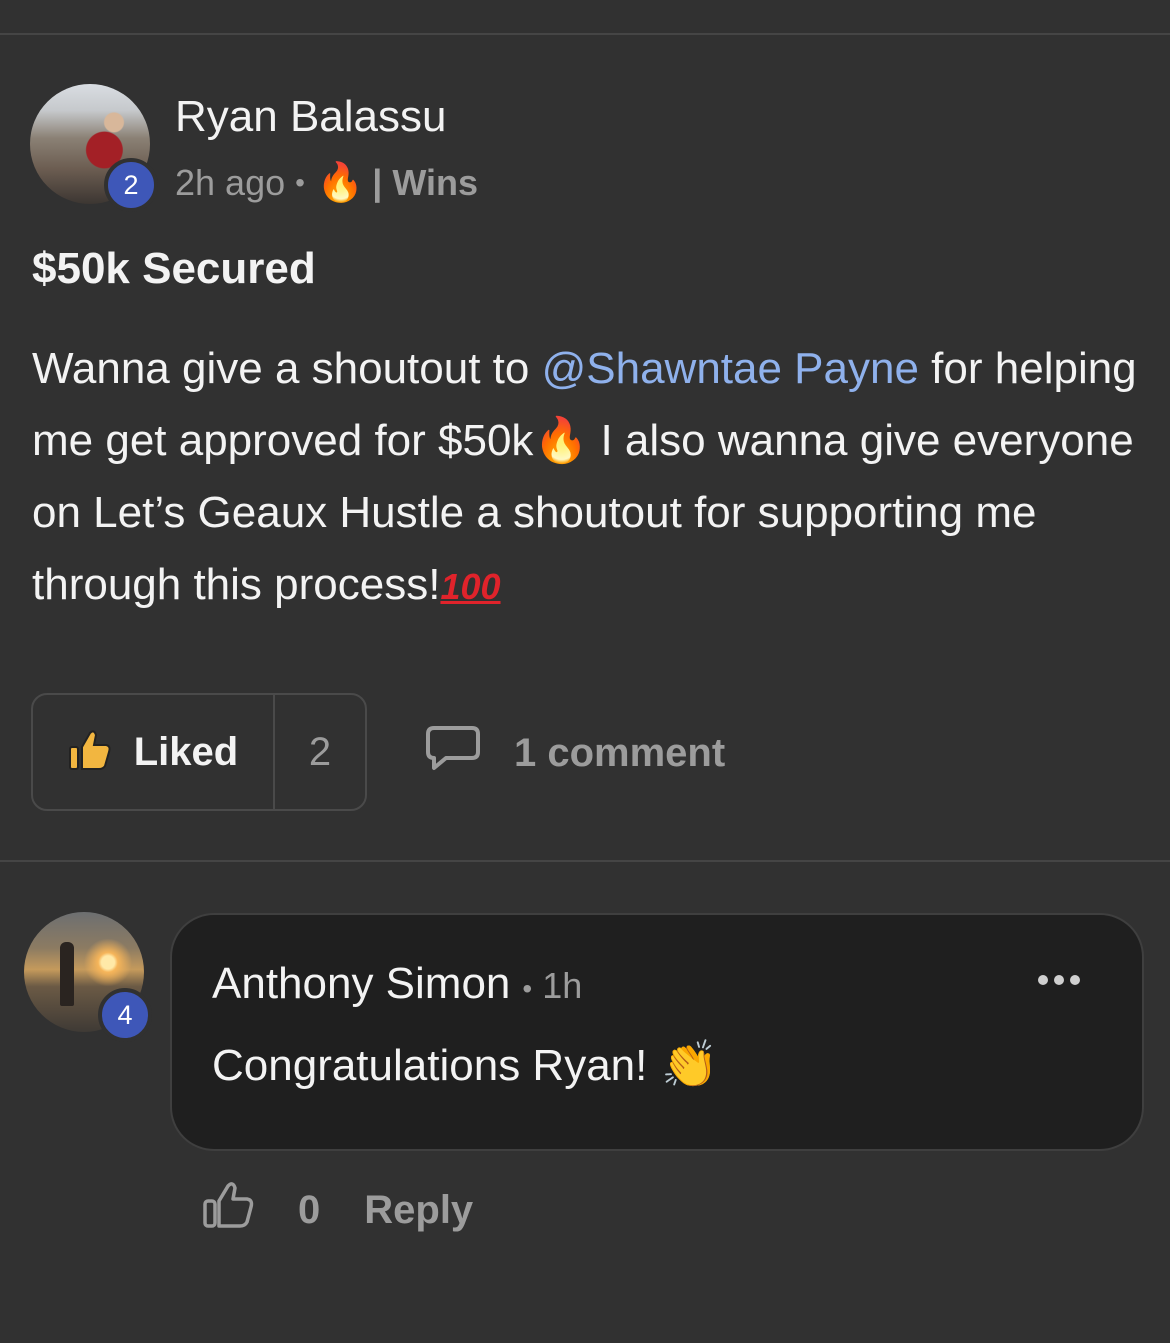 The image size is (1170, 1343). I want to click on post-author-level-badge: 2, so click(131, 185).